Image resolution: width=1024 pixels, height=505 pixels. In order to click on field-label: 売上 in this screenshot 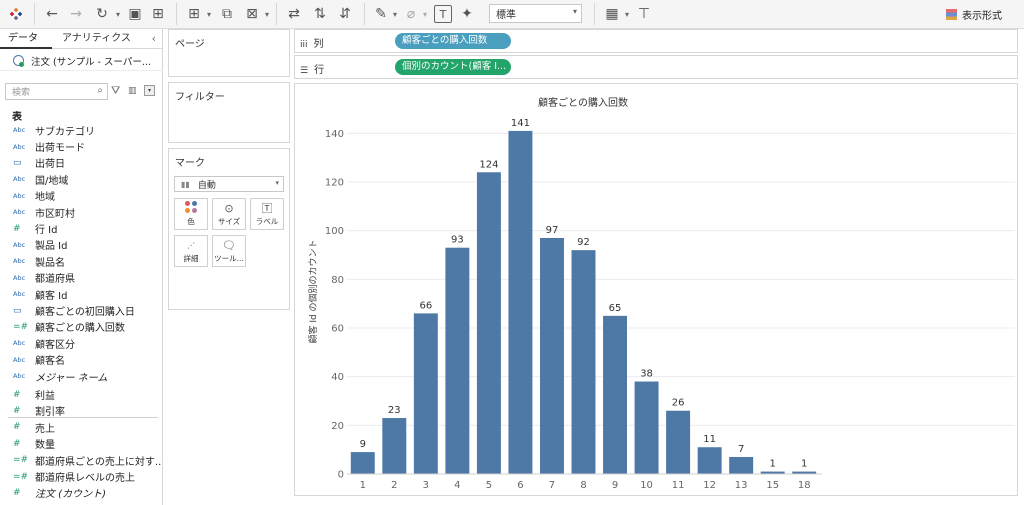, I will do `click(45, 429)`.